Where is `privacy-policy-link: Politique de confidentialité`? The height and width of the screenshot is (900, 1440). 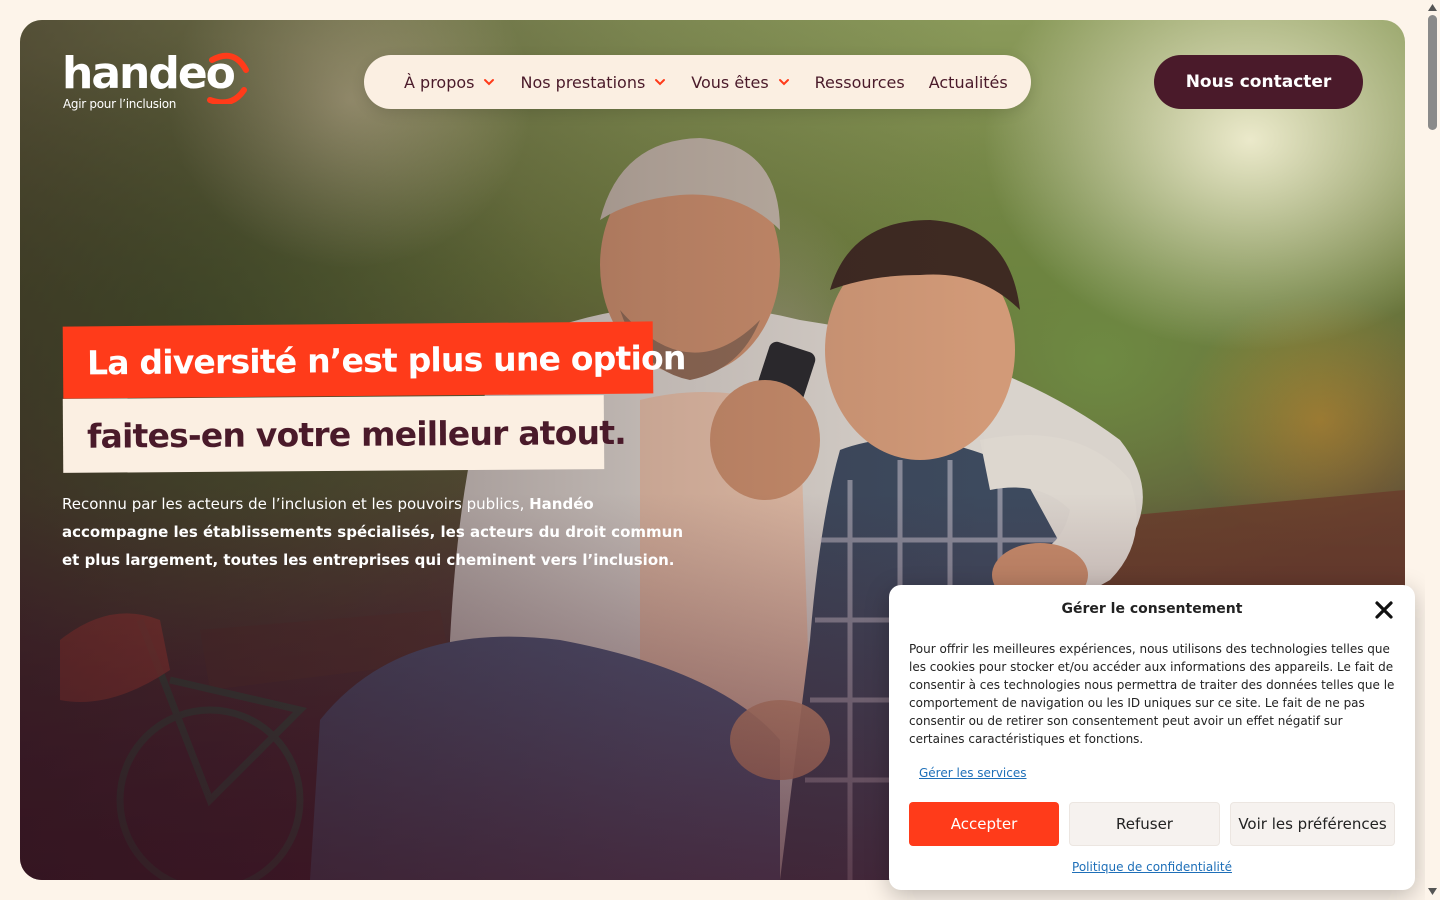 privacy-policy-link: Politique de confidentialité is located at coordinates (1152, 867).